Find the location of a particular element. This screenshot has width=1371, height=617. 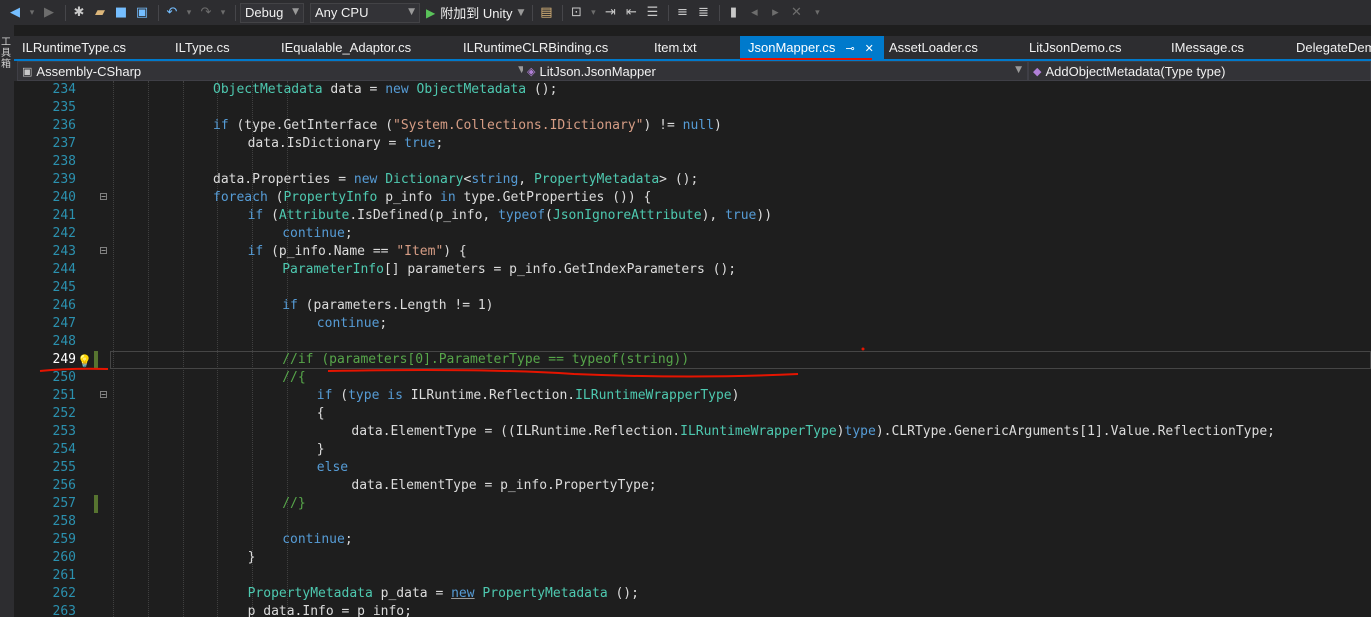

step-over-icon: ⇤ is located at coordinates (631, 13).